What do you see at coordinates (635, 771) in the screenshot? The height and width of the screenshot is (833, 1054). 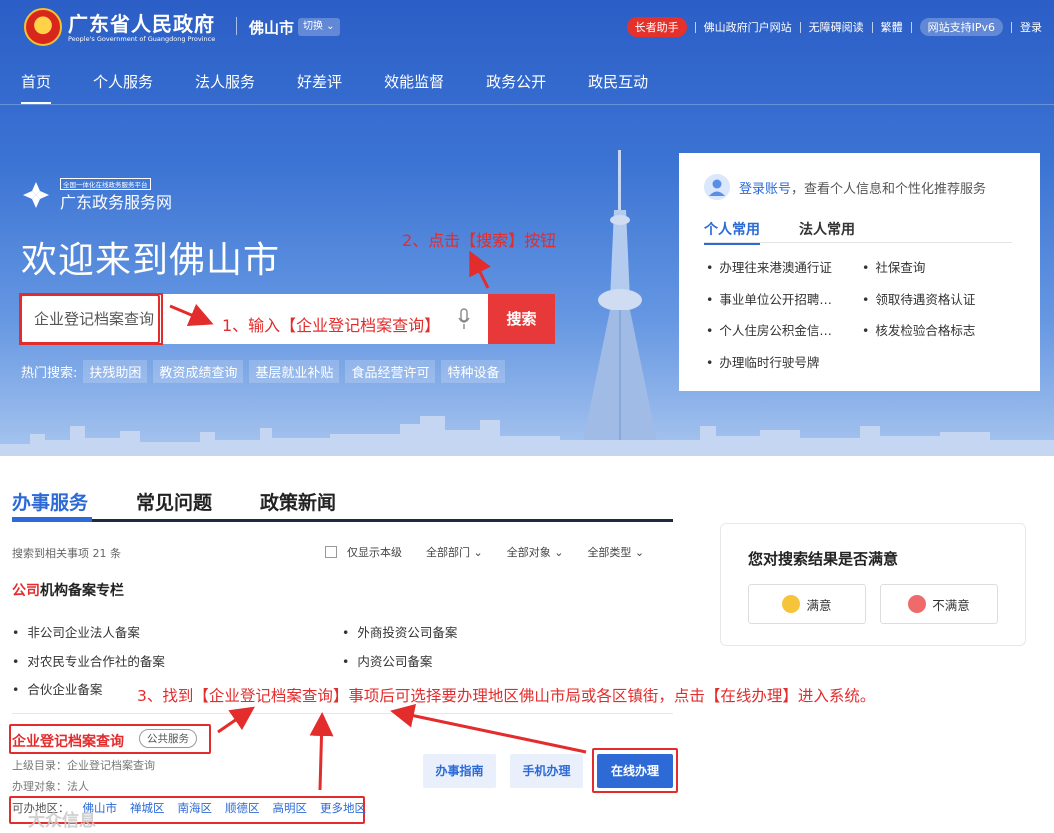 I see `online-handle-button: 在线办理` at bounding box center [635, 771].